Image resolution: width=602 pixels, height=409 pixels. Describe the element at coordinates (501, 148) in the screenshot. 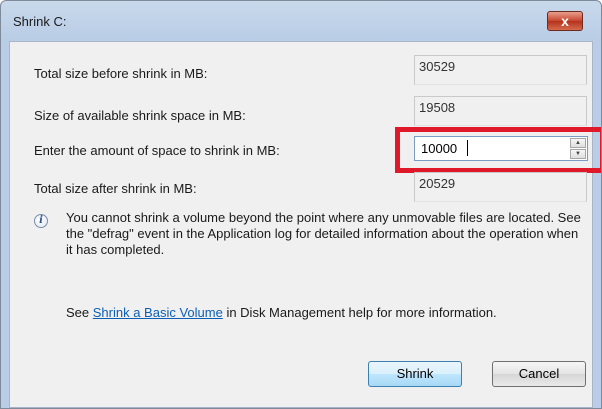

I see `shrink-amount-stepper: 10000 ▲ ▼` at that location.